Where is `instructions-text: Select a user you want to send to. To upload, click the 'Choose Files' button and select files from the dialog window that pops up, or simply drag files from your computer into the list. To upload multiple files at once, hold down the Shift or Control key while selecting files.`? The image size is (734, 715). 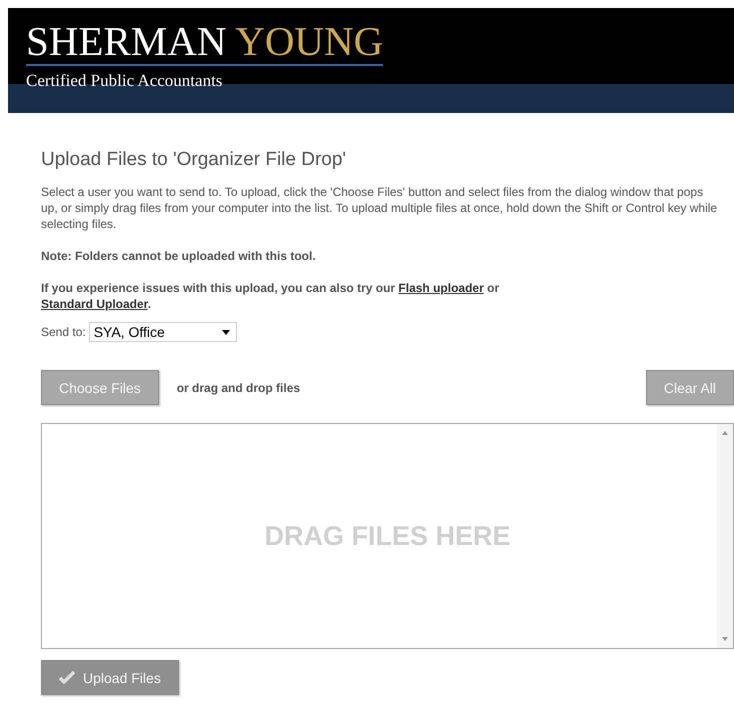 instructions-text: Select a user you want to send to. To upload, click the 'Choose Files' button and select files from the dialog window that pops up, or simply drag files from your computer into the list. To upload multiple files at once, hold down the Shift or Control key while selecting files. is located at coordinates (379, 208).